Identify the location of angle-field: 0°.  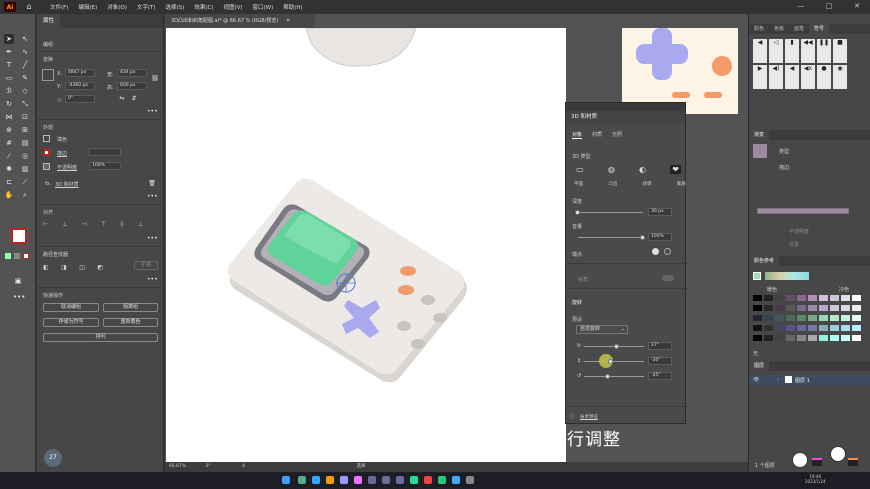
(80, 99).